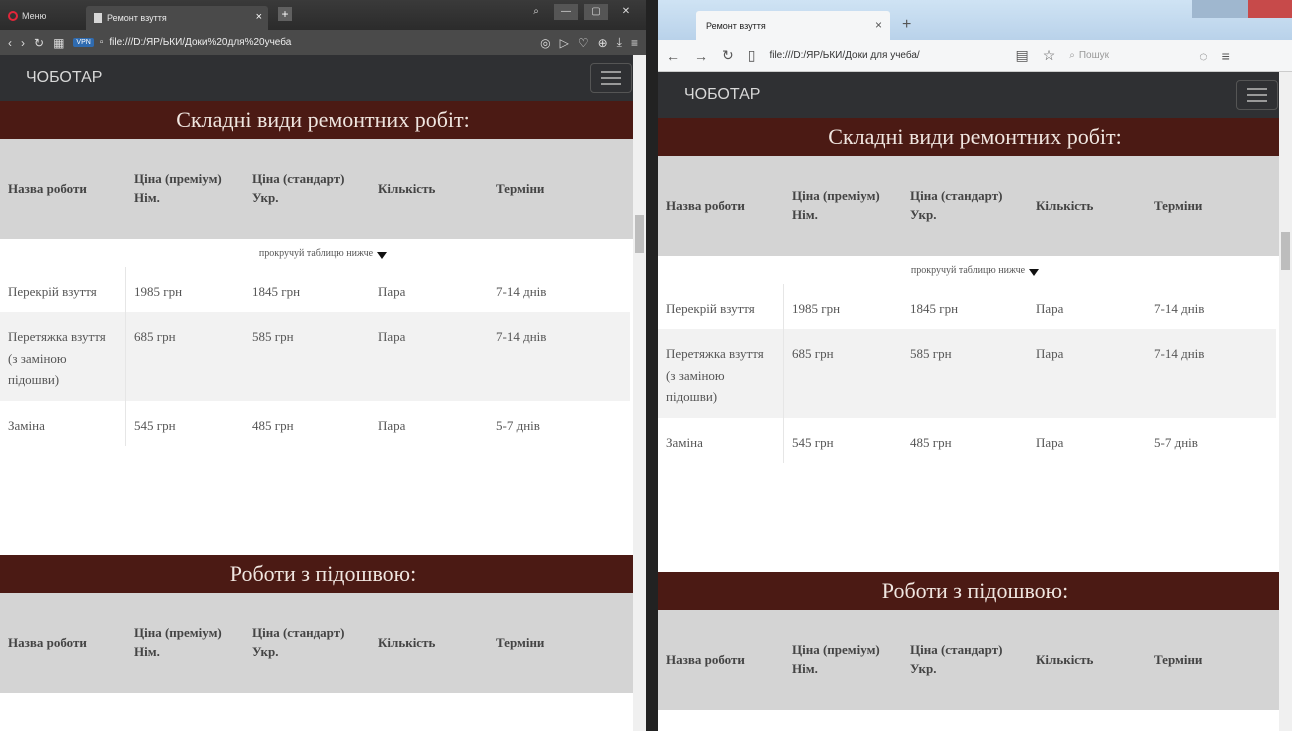  What do you see at coordinates (583, 43) in the screenshot?
I see `shield-icon: ♡` at bounding box center [583, 43].